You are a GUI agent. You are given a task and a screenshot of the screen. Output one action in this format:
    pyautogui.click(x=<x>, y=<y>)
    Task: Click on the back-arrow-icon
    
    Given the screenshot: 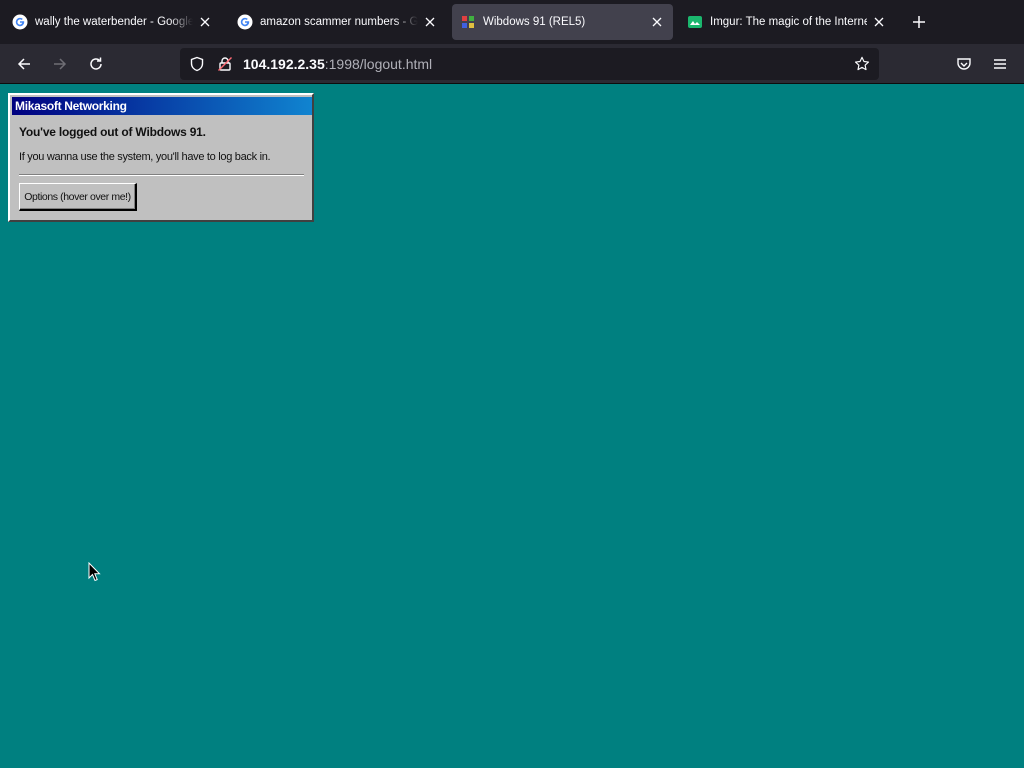 What is the action you would take?
    pyautogui.click(x=23, y=64)
    